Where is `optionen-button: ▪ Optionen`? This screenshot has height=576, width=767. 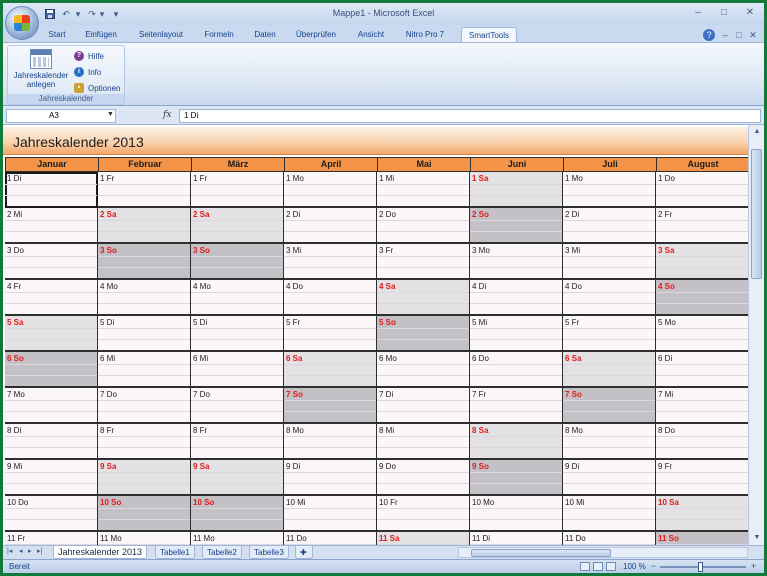 optionen-button: ▪ Optionen is located at coordinates (97, 88).